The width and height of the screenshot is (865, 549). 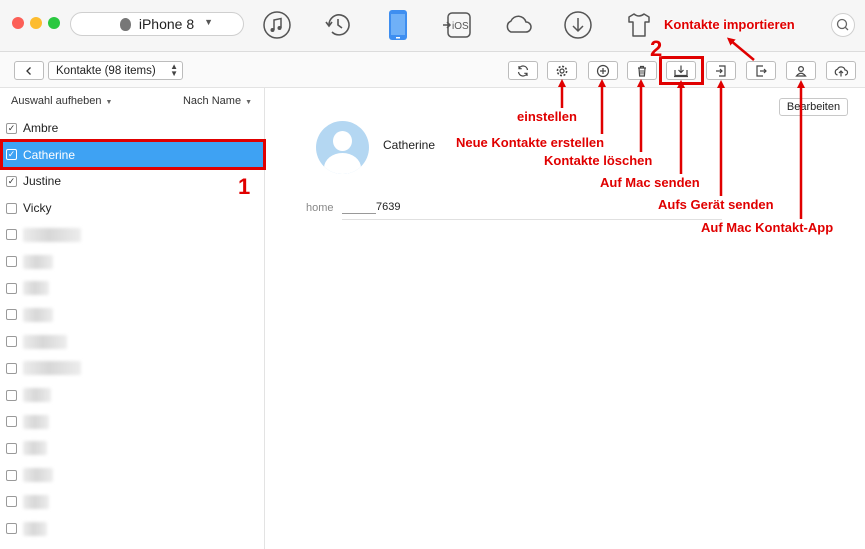 I want to click on sort-by-label: Nach Name, so click(x=212, y=101).